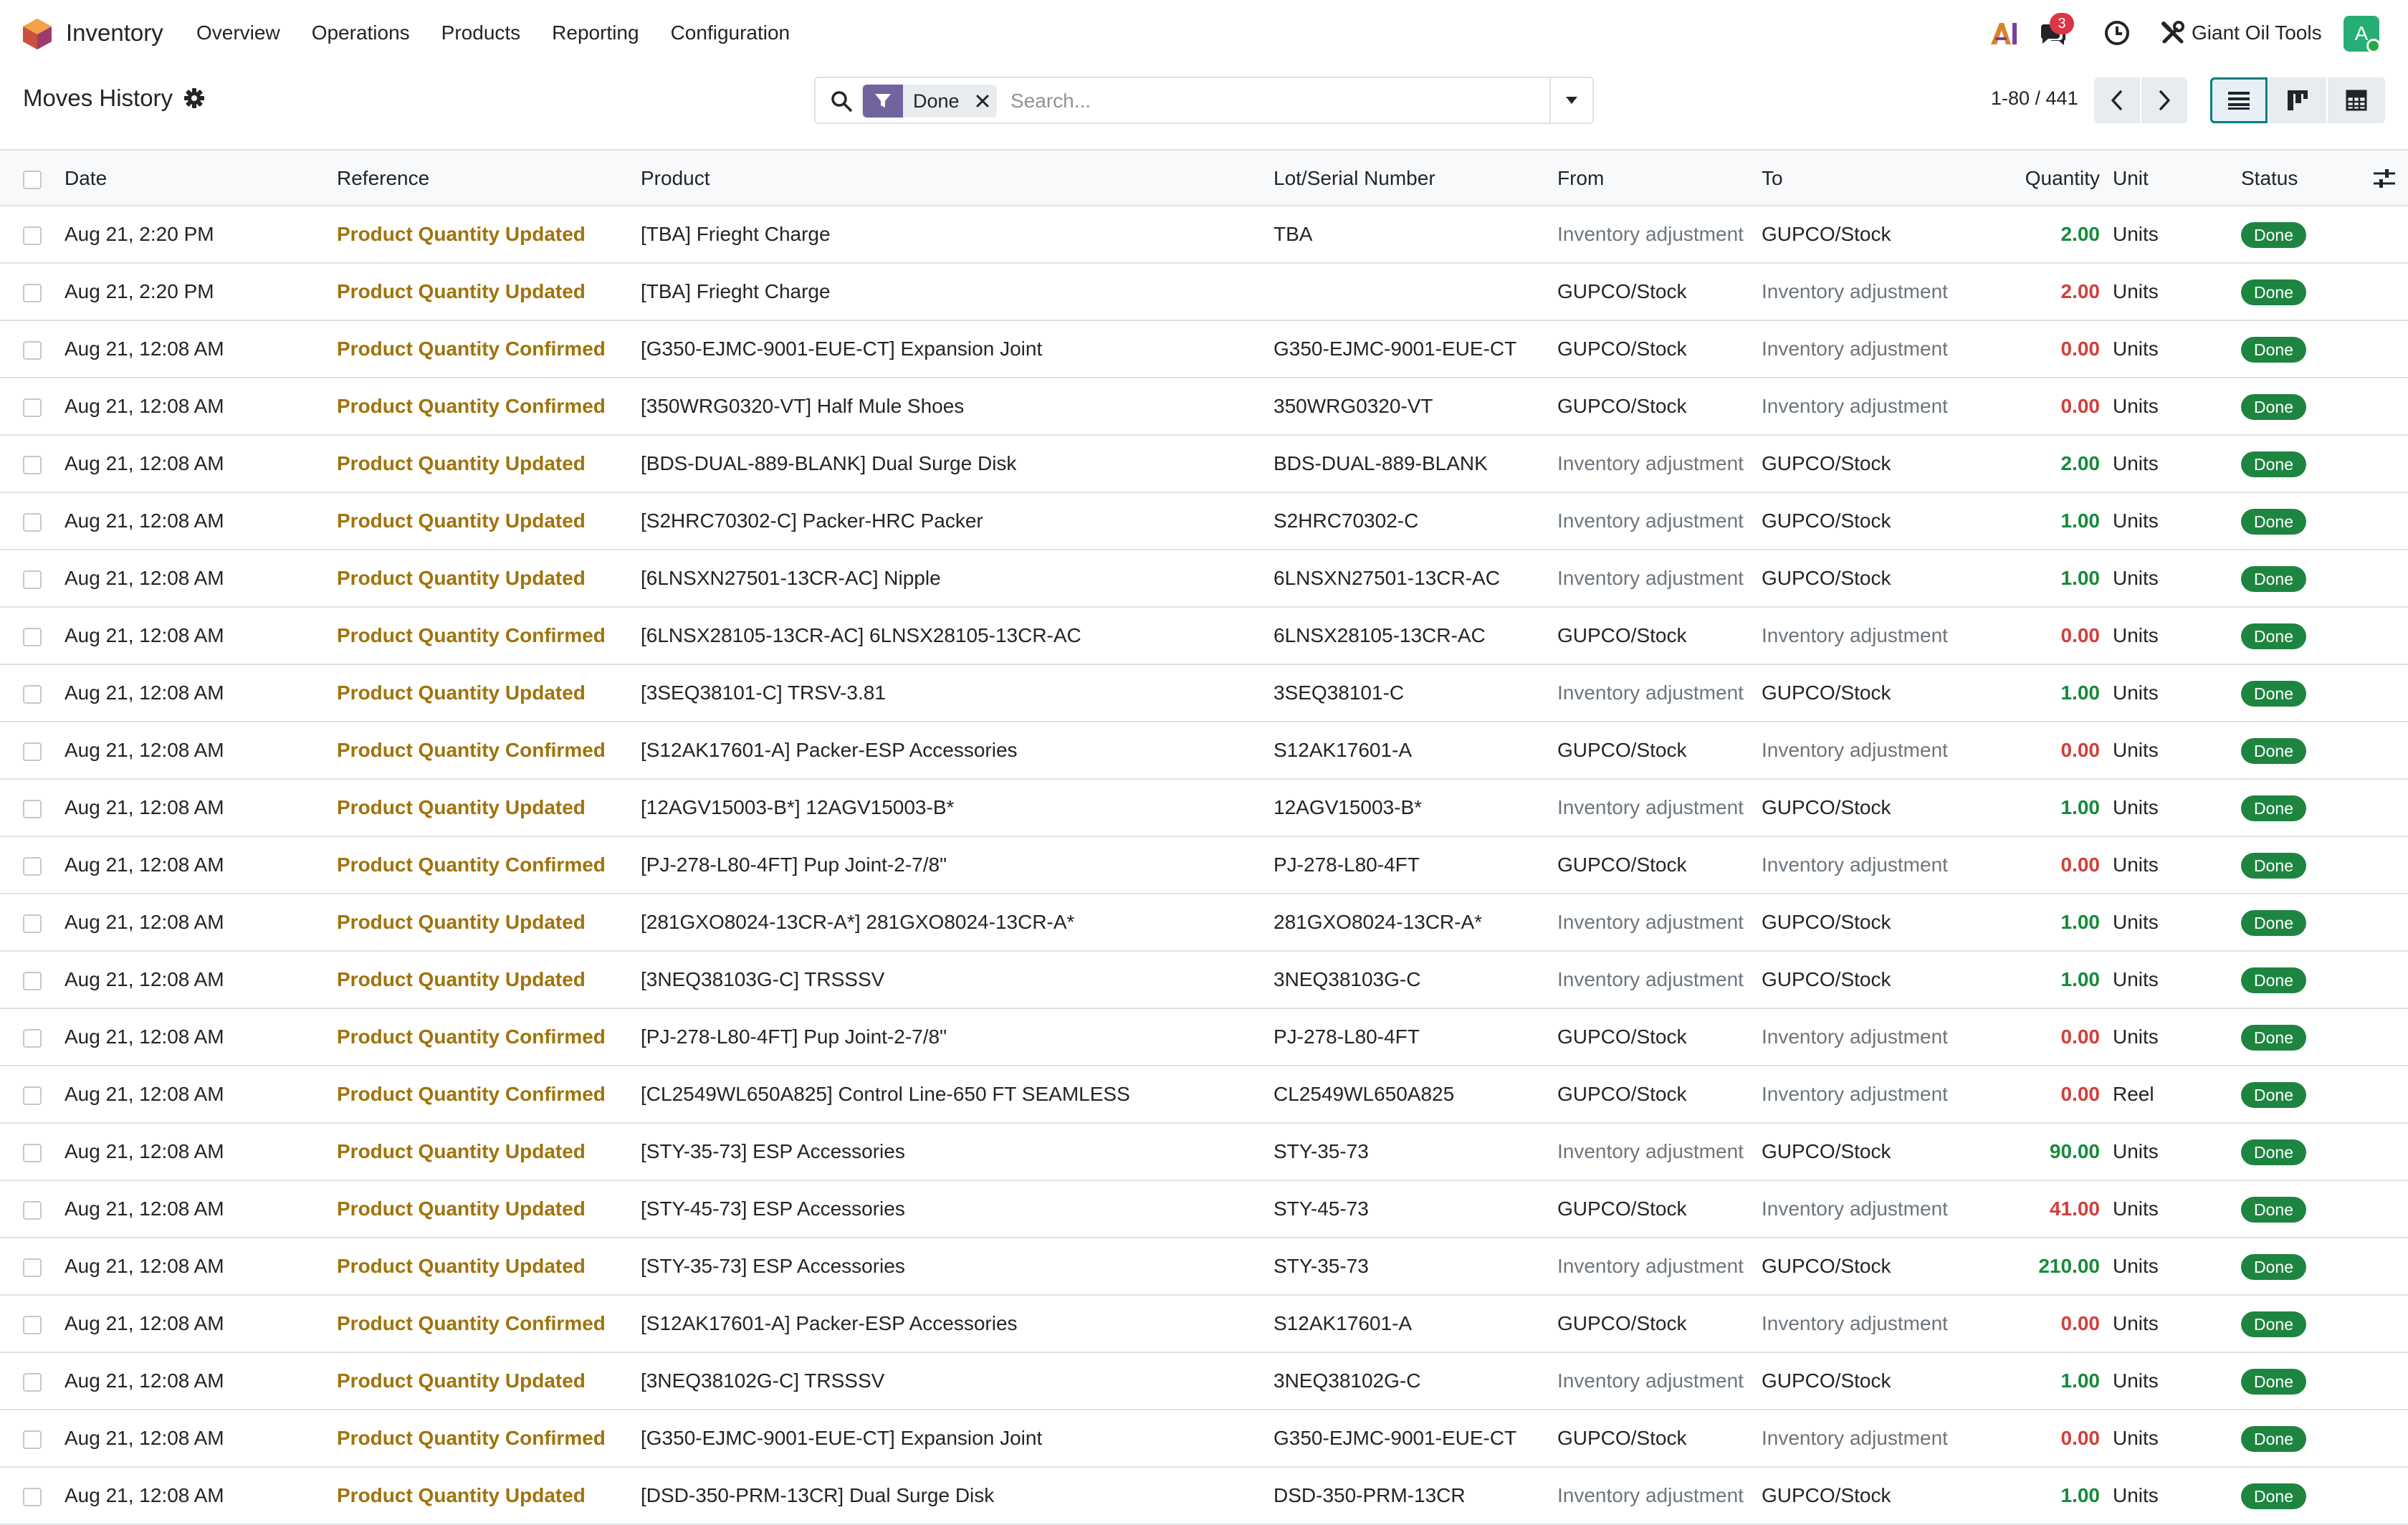 This screenshot has width=2408, height=1525. I want to click on search-options-toggle, so click(1571, 101).